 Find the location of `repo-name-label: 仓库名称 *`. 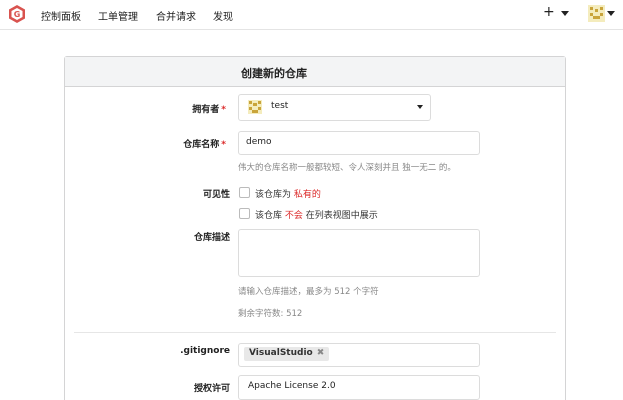

repo-name-label: 仓库名称 * is located at coordinates (204, 145).